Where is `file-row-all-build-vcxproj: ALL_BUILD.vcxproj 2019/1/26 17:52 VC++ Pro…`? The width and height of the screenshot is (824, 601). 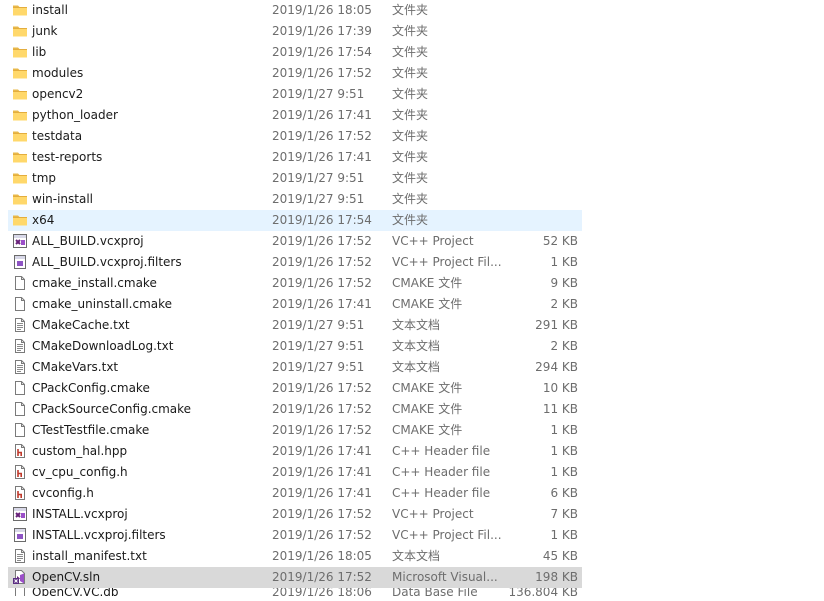 file-row-all-build-vcxproj: ALL_BUILD.vcxproj 2019/1/26 17:52 VC++ Pro… is located at coordinates (295, 241).